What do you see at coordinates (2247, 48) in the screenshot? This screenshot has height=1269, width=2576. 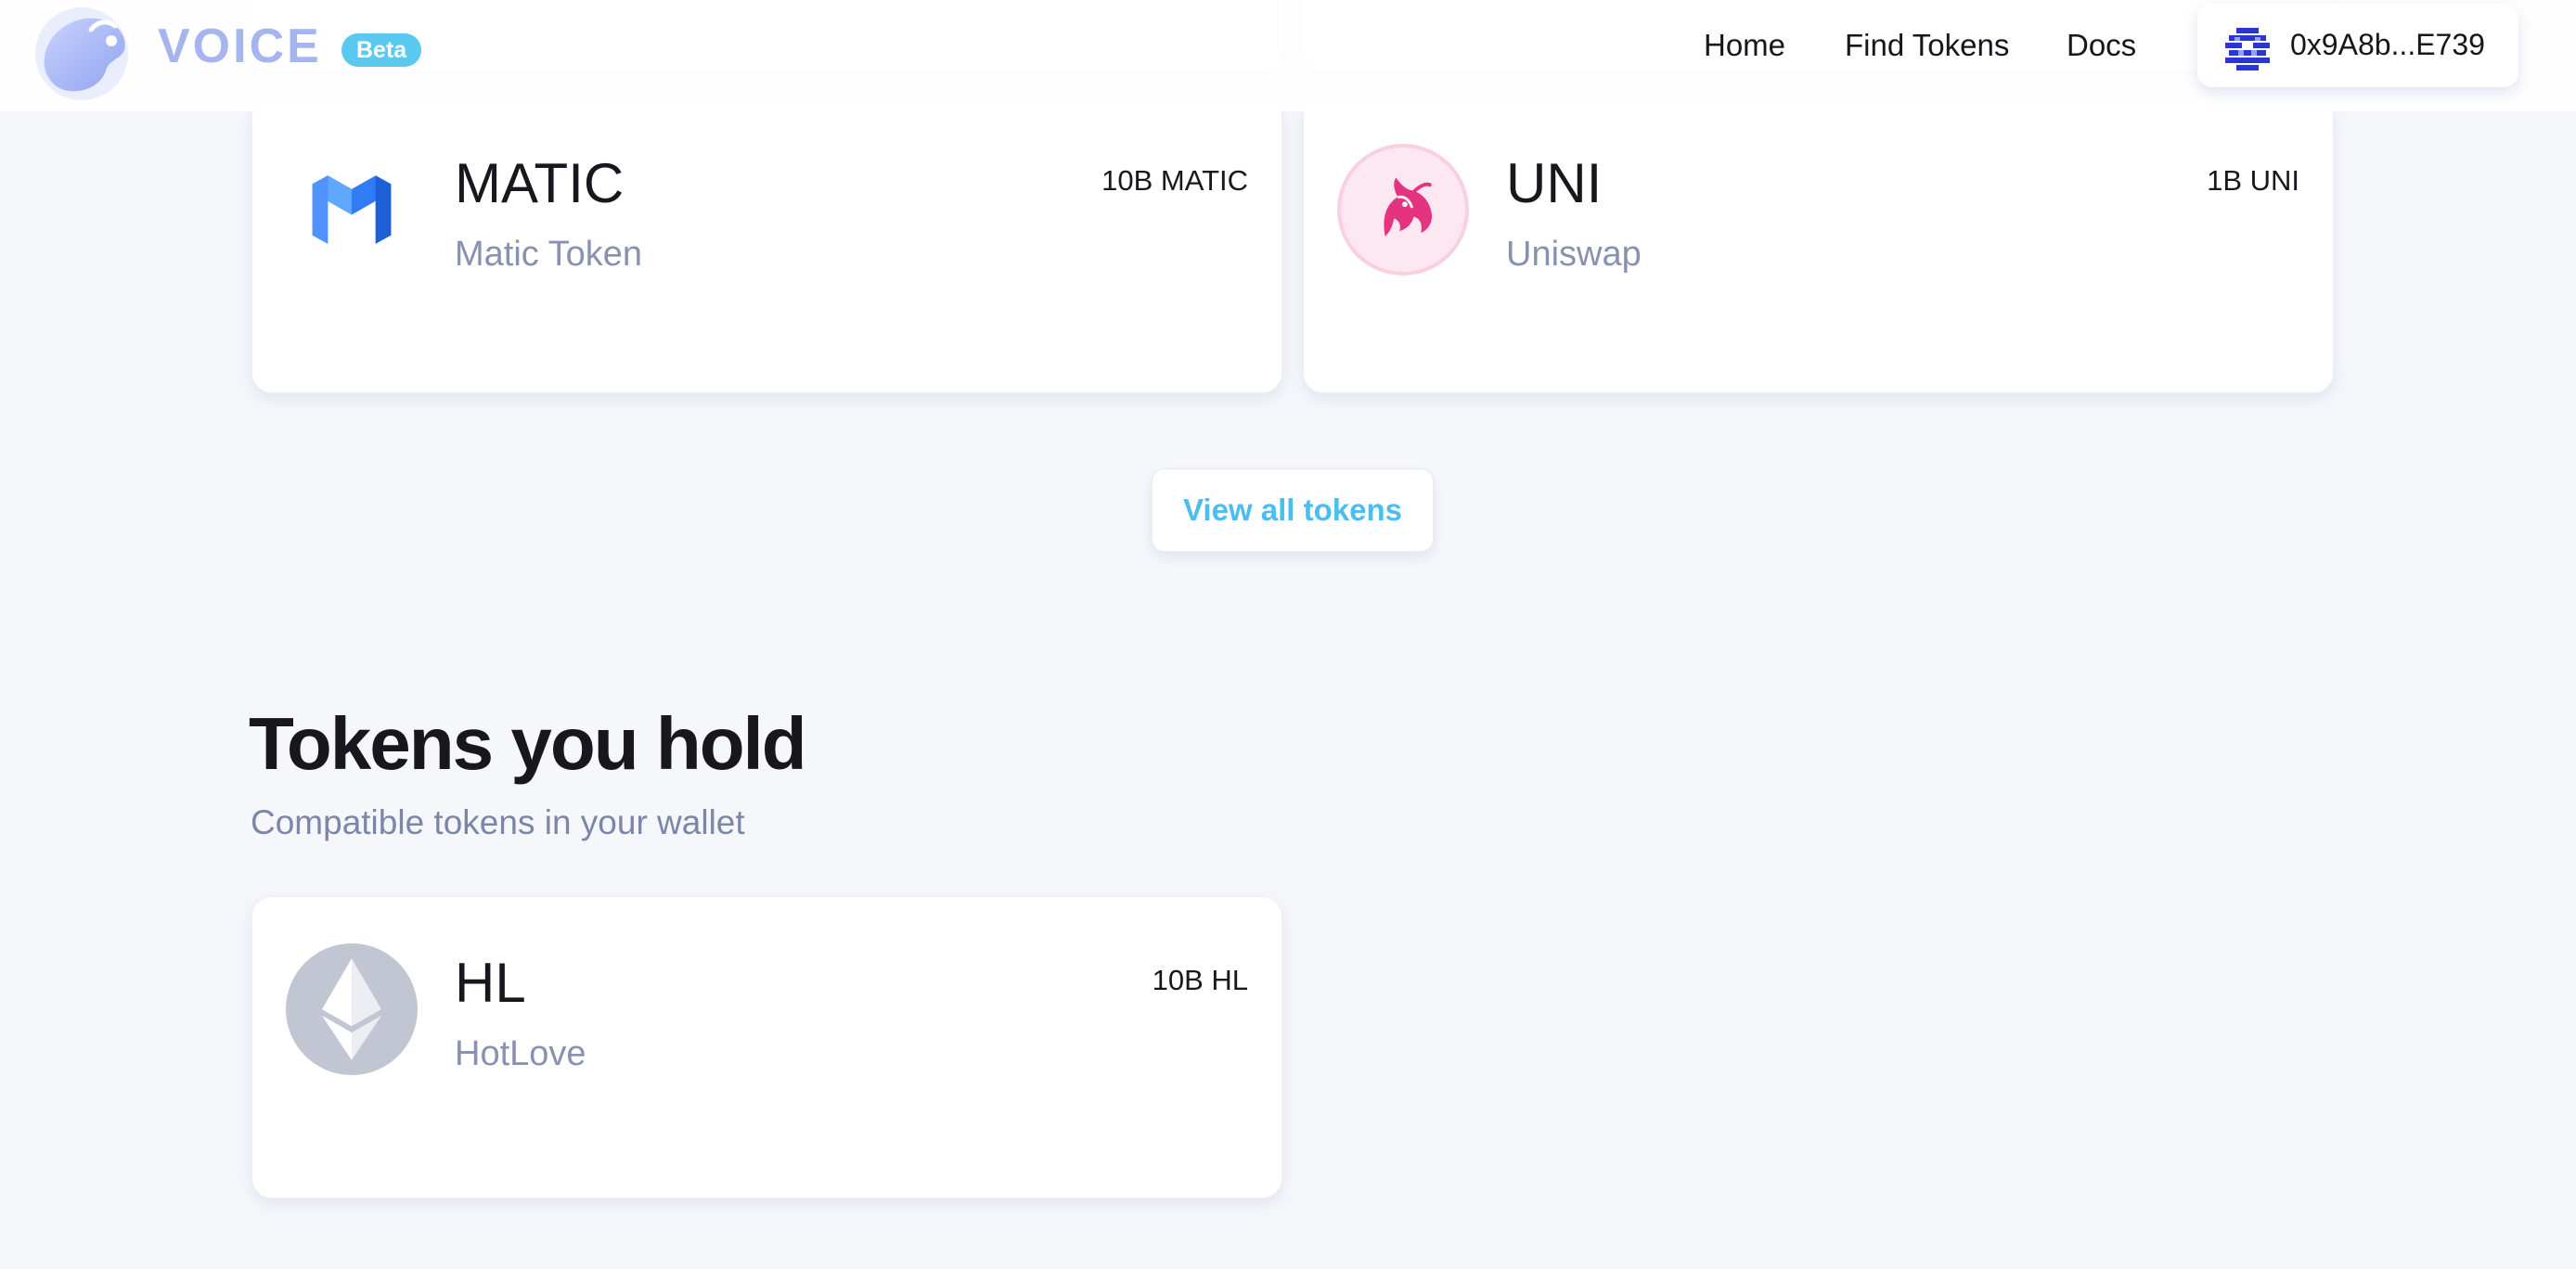 I see `wallet-avatar-icon` at bounding box center [2247, 48].